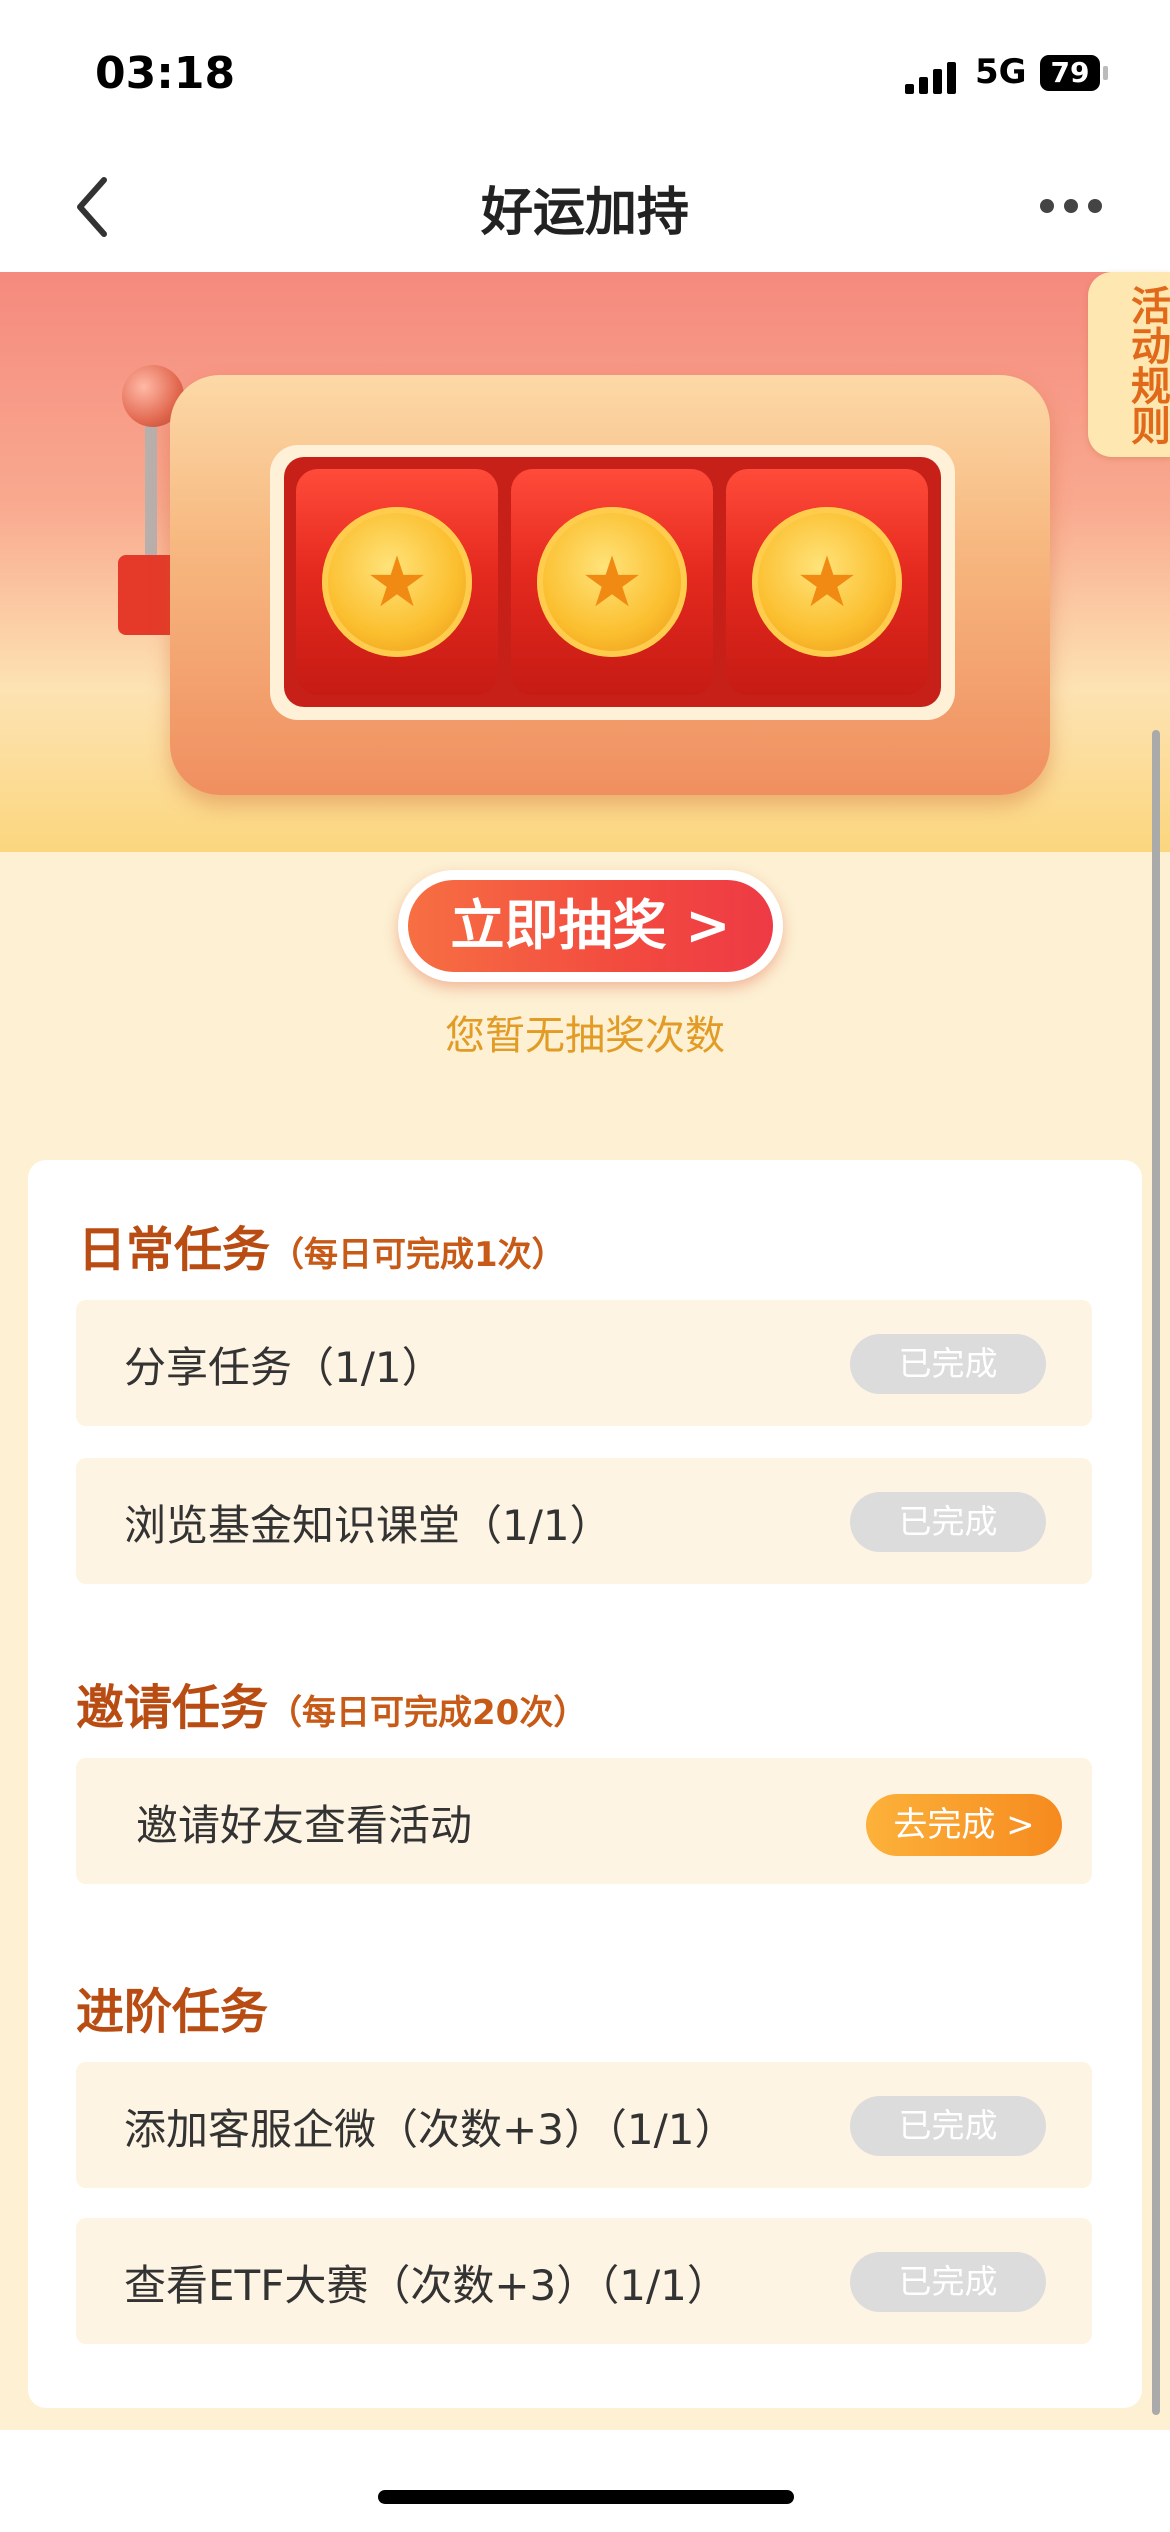  Describe the element at coordinates (584, 1363) in the screenshot. I see `task-row: 分享任务（1/1） 已完成` at that location.